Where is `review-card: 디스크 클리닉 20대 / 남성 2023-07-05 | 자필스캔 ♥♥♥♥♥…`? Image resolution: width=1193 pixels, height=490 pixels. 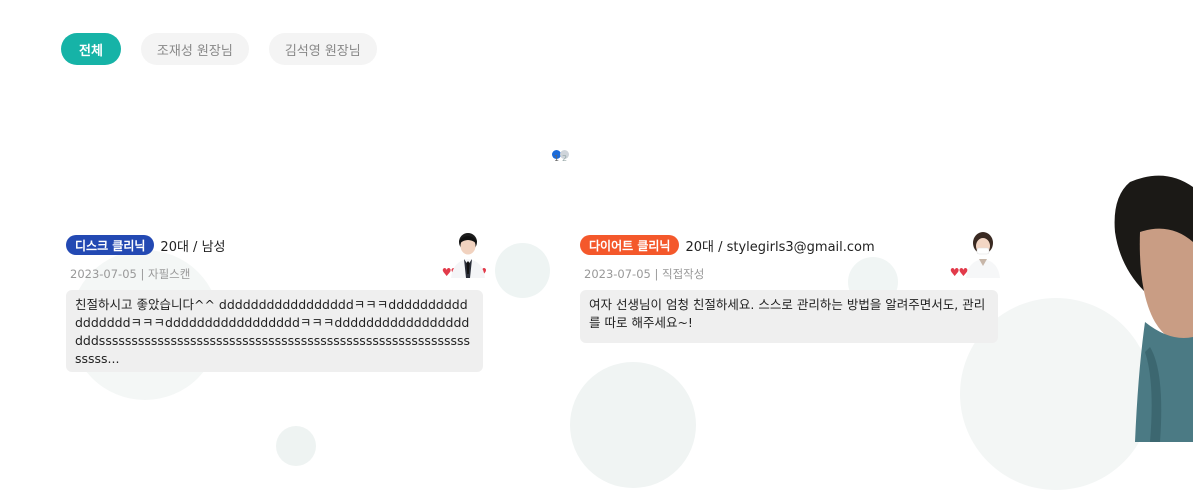
review-card: 디스크 클리닉 20대 / 남성 2023-07-05 | 자필스캔 ♥♥♥♥♥… is located at coordinates (276, 301).